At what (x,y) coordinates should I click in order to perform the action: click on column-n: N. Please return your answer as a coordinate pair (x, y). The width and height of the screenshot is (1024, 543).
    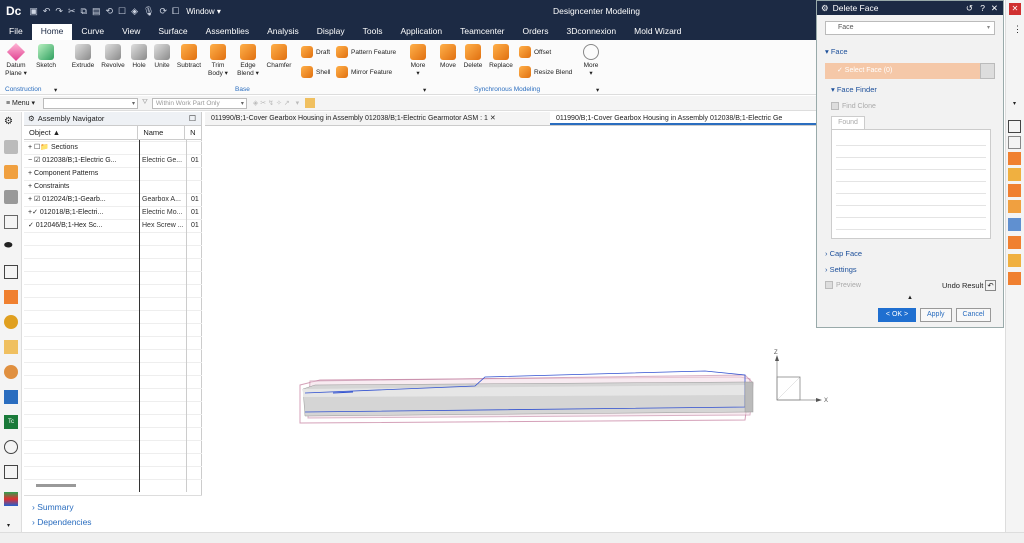
    Looking at the image, I should click on (193, 132).